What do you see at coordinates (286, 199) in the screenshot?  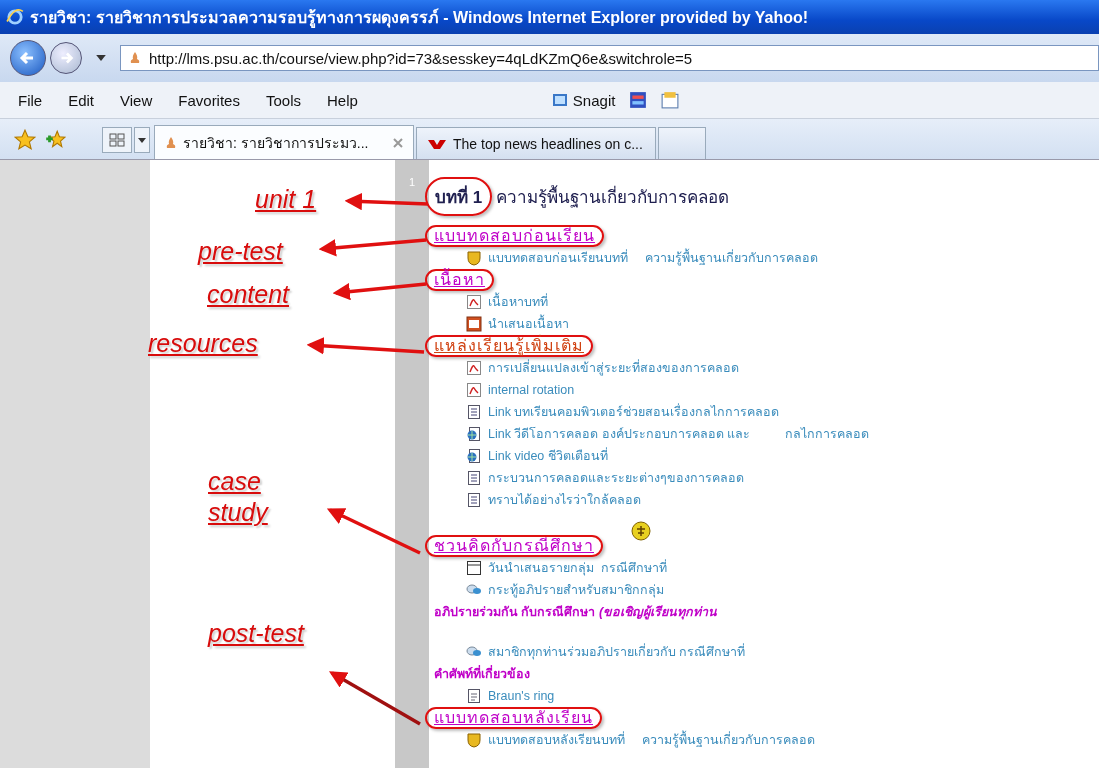 I see `annotation-label: unit 1` at bounding box center [286, 199].